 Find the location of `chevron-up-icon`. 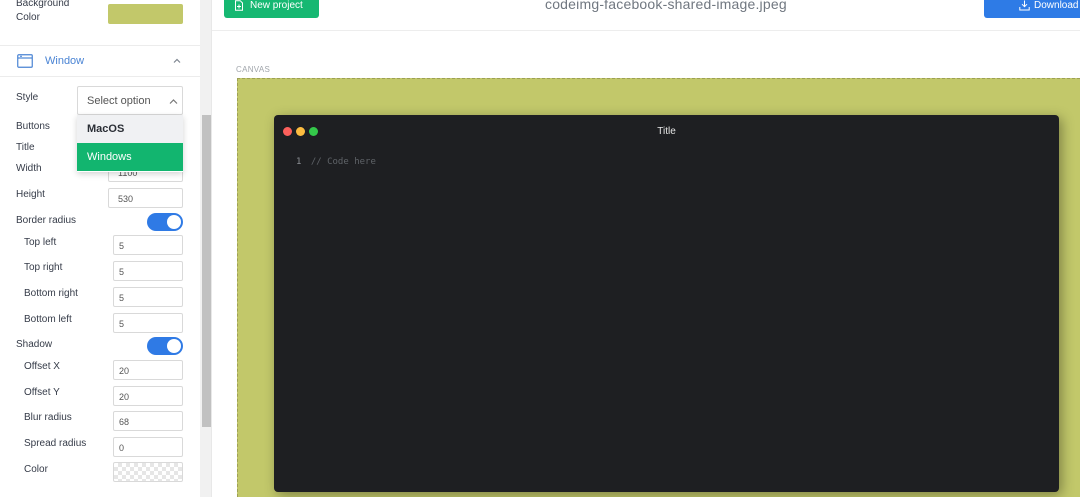

chevron-up-icon is located at coordinates (177, 61).